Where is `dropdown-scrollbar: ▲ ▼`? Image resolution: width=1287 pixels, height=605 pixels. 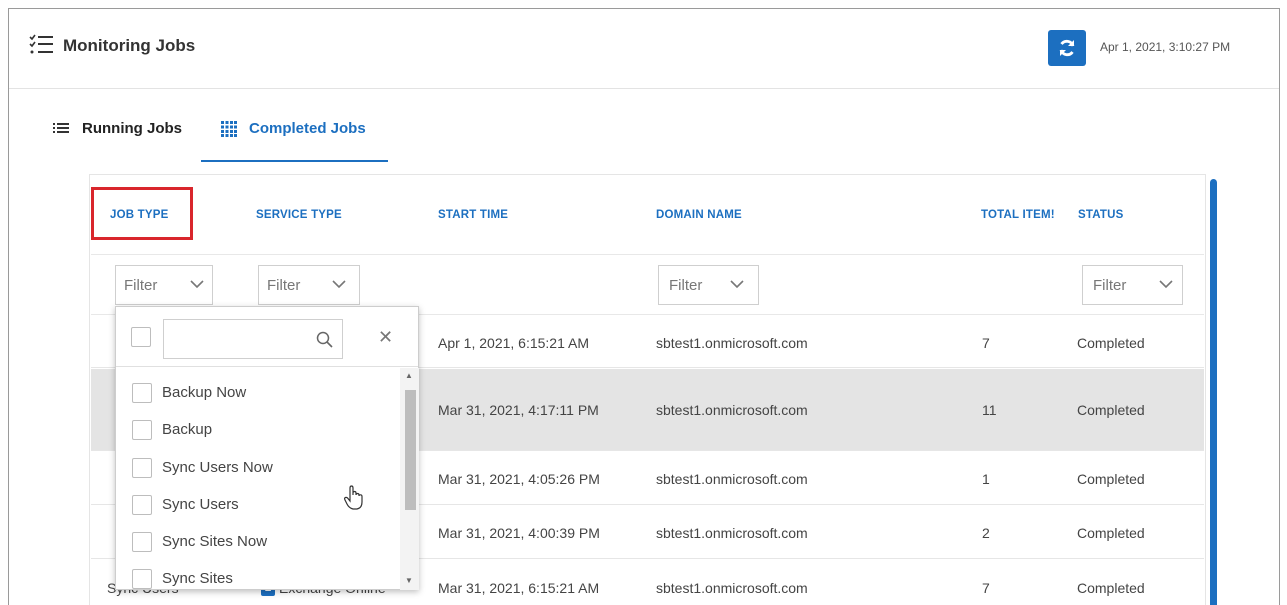 dropdown-scrollbar: ▲ ▼ is located at coordinates (409, 479).